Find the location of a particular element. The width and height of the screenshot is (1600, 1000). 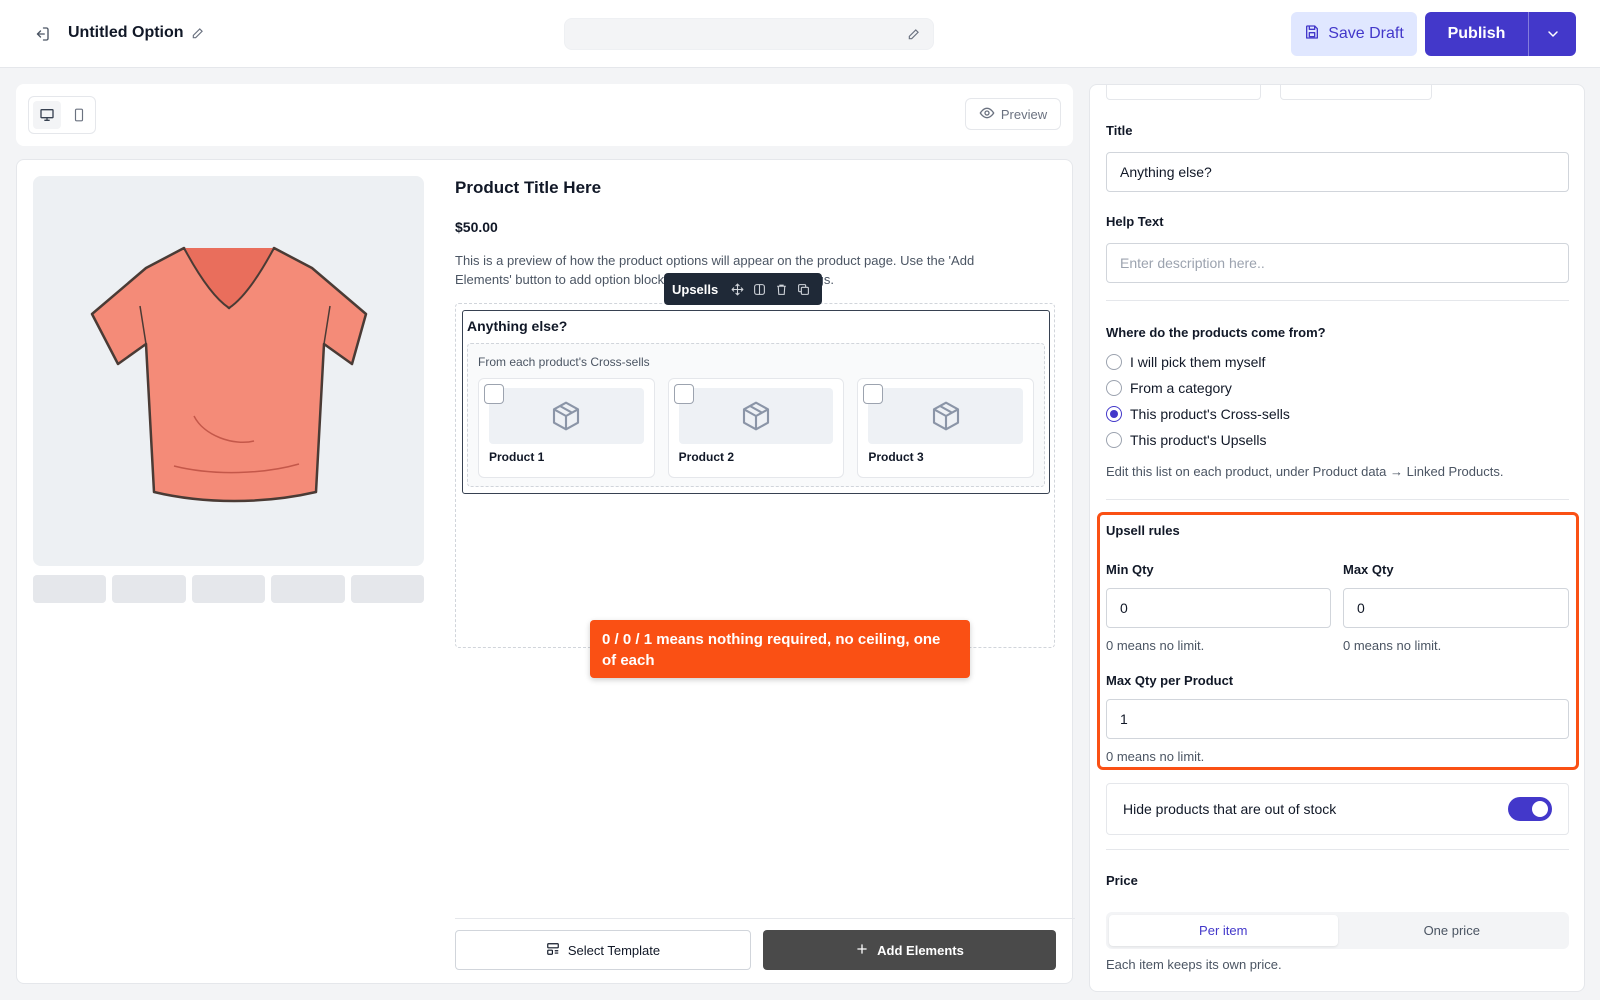

plus-icon is located at coordinates (862, 950).